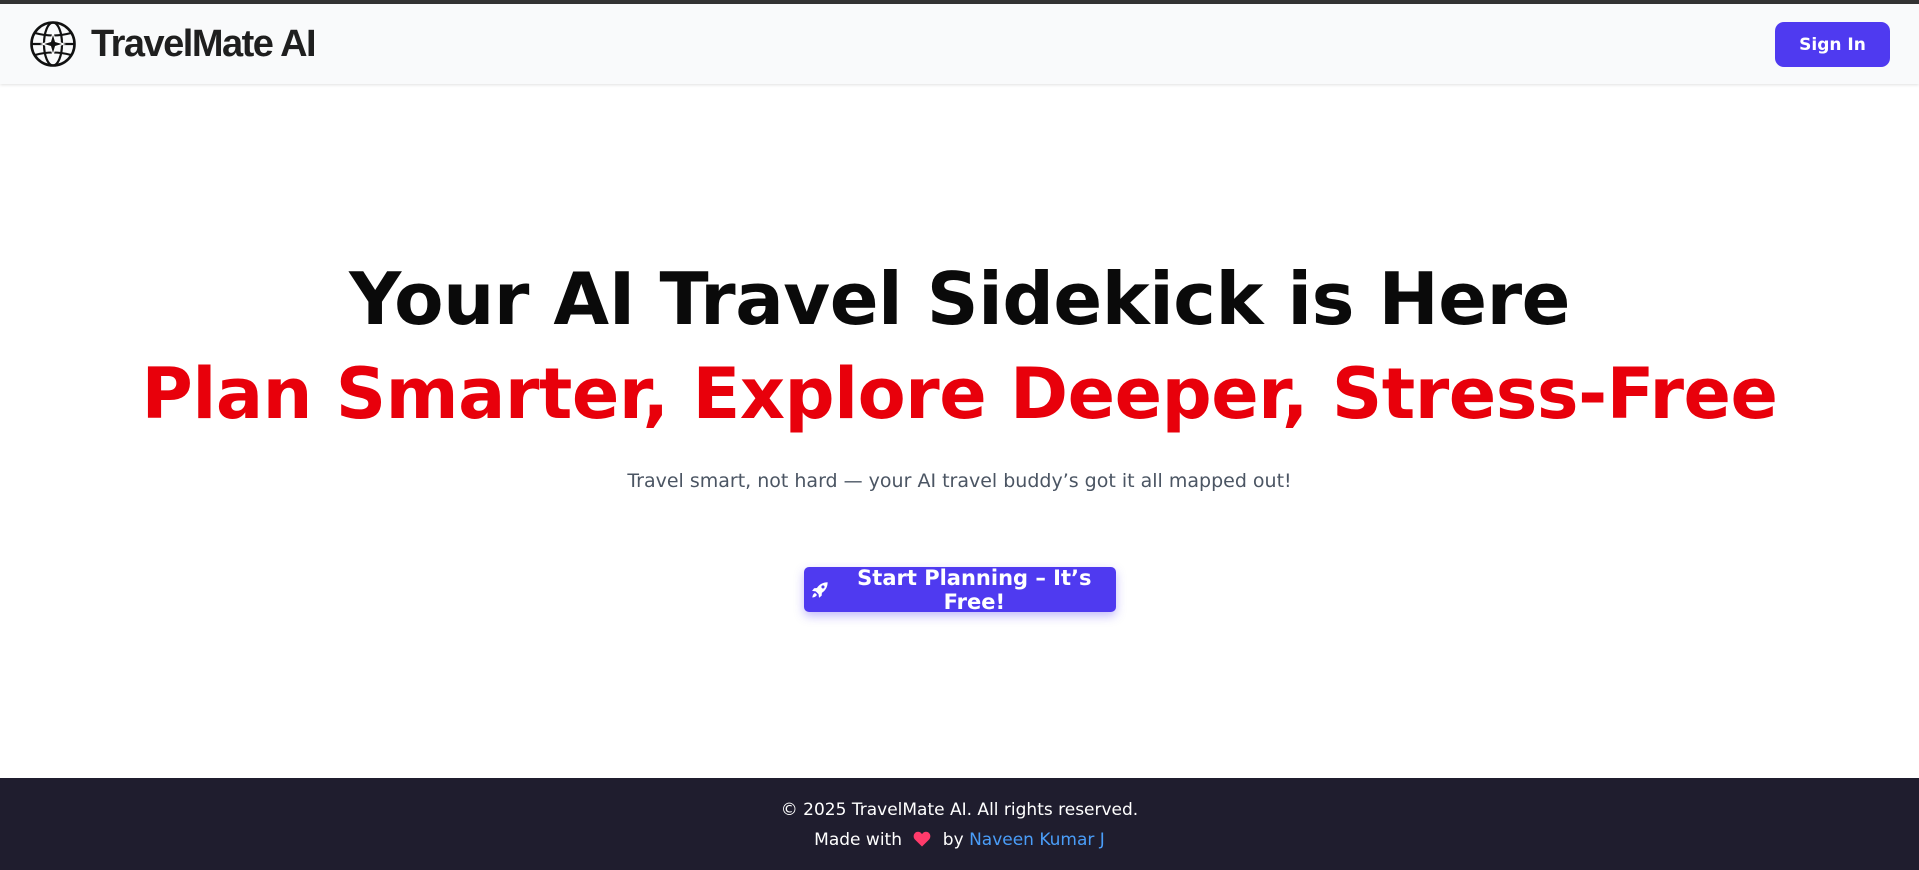 The height and width of the screenshot is (870, 1919). Describe the element at coordinates (858, 840) in the screenshot. I see `made-with-text: Made with` at that location.